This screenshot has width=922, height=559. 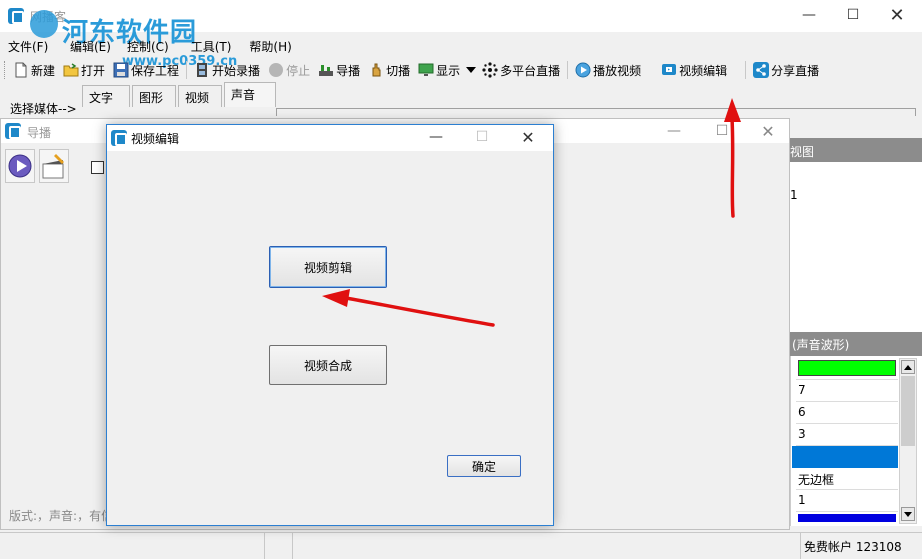 I want to click on wave-color-row, so click(x=847, y=369).